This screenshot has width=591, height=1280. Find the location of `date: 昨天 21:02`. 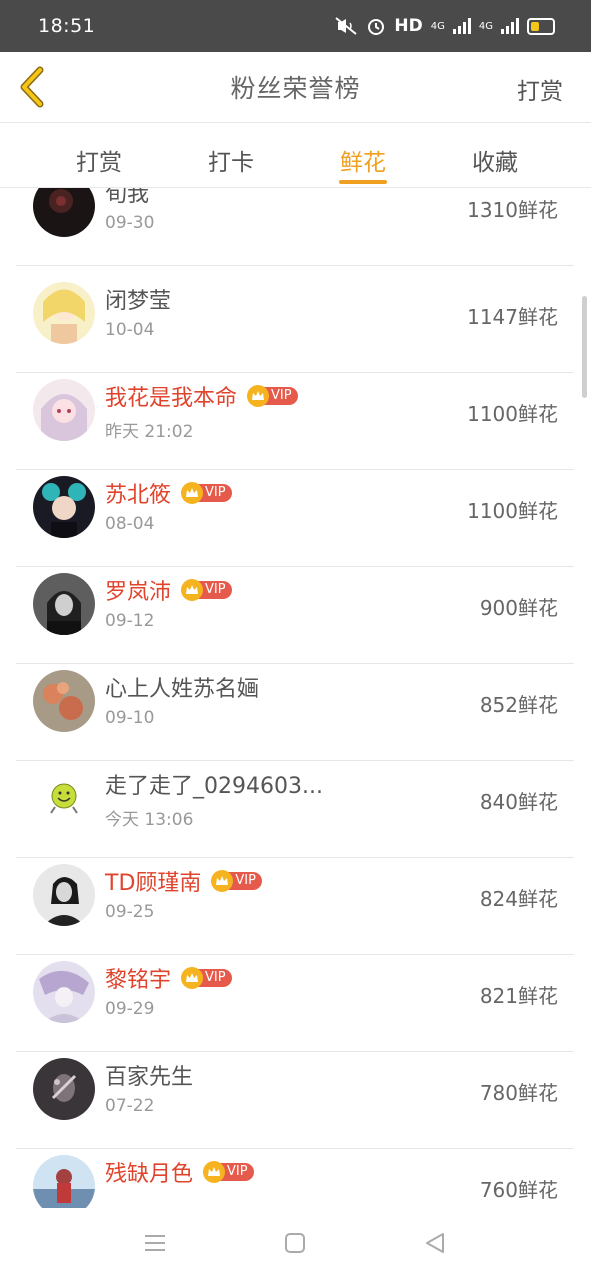

date: 昨天 21:02 is located at coordinates (149, 432).